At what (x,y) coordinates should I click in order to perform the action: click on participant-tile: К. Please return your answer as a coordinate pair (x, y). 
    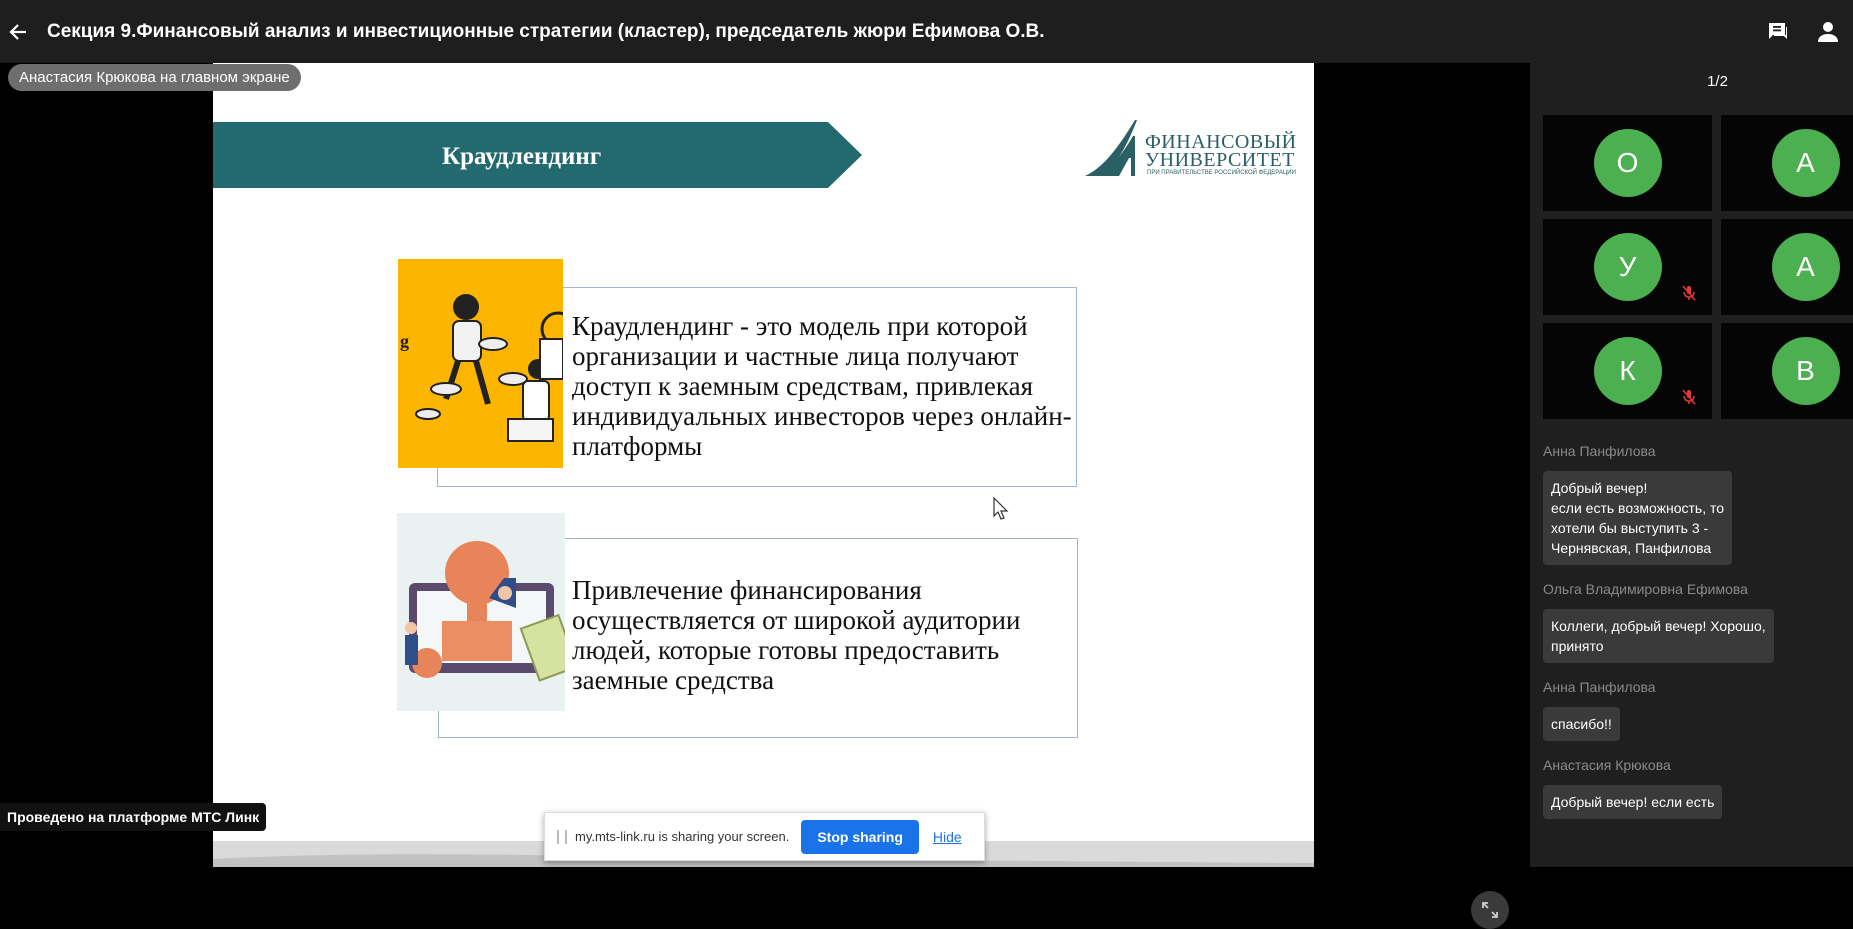
    Looking at the image, I should click on (1627, 371).